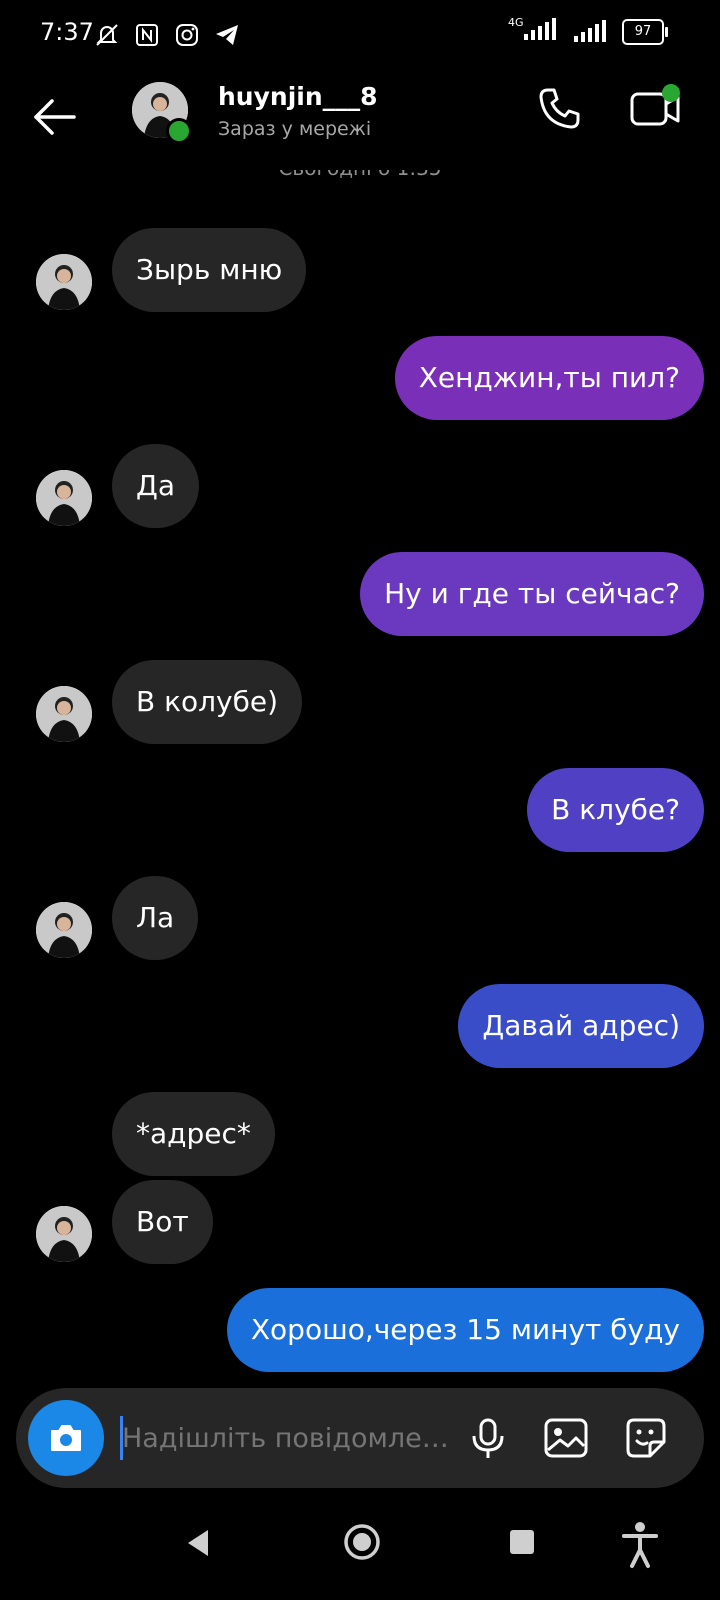 The height and width of the screenshot is (1600, 720). Describe the element at coordinates (646, 1438) in the screenshot. I see `sticker-icon` at that location.